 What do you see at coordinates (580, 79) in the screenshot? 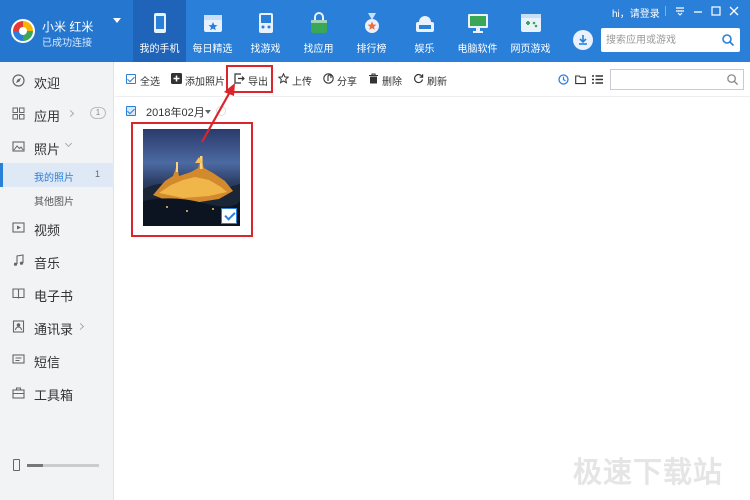
I see `folder-view-icon` at bounding box center [580, 79].